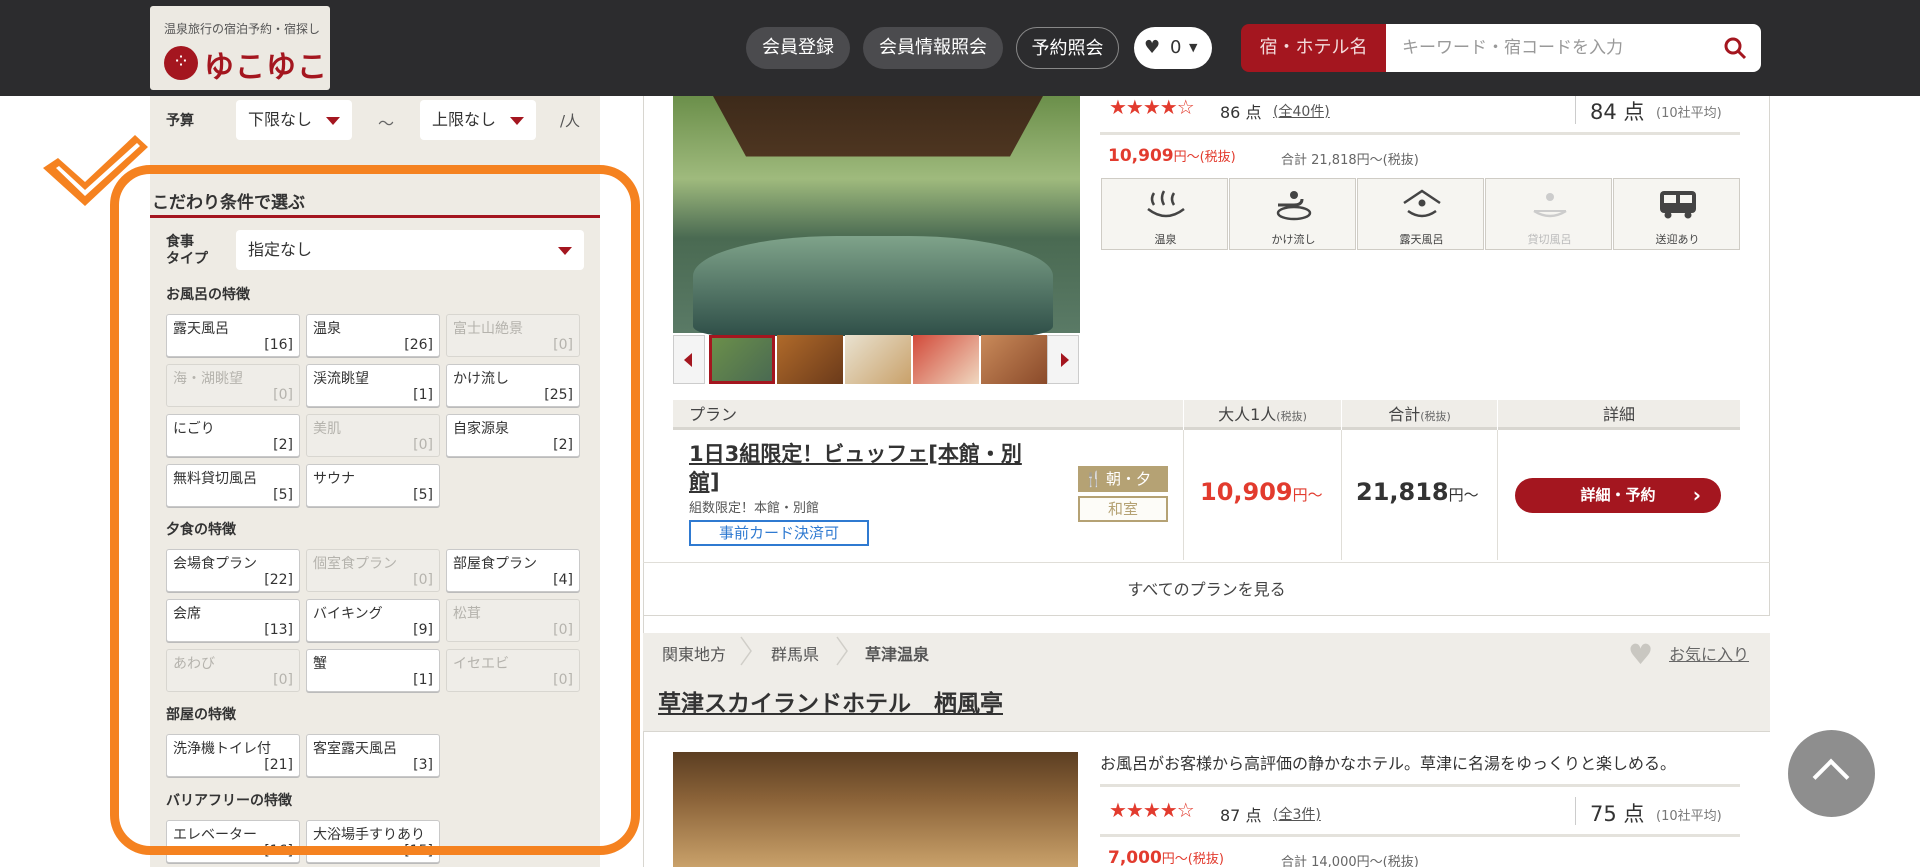 This screenshot has width=1920, height=867. What do you see at coordinates (1262, 415) in the screenshot?
I see `col-adult-header: 大人1人(税抜)` at bounding box center [1262, 415].